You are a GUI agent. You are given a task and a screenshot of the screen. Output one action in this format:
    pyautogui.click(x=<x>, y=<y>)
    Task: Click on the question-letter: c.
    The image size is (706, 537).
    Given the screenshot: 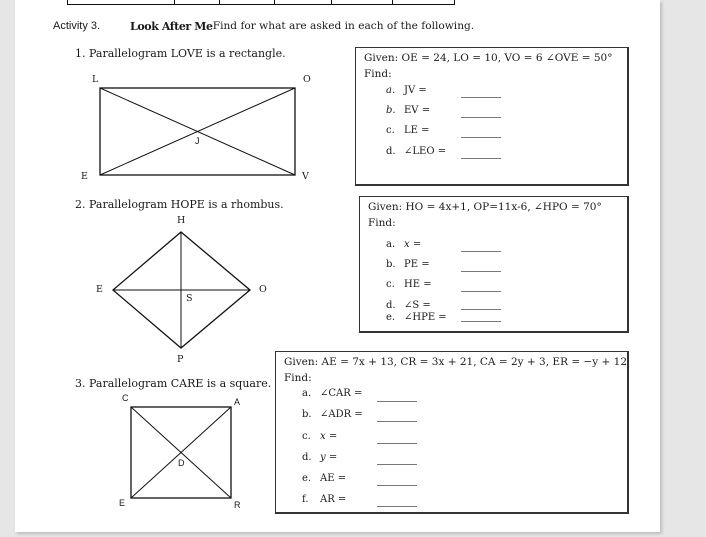 What is the action you would take?
    pyautogui.click(x=306, y=436)
    